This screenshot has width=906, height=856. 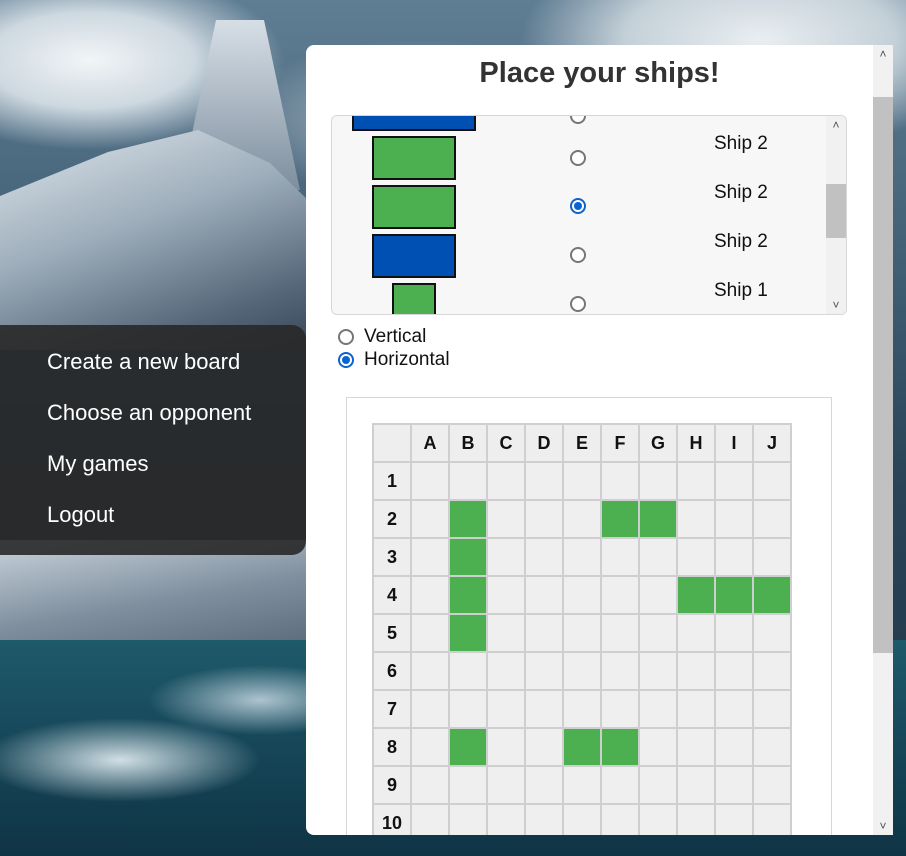 I want to click on menu-item-create-board: Create a new board, so click(x=143, y=362).